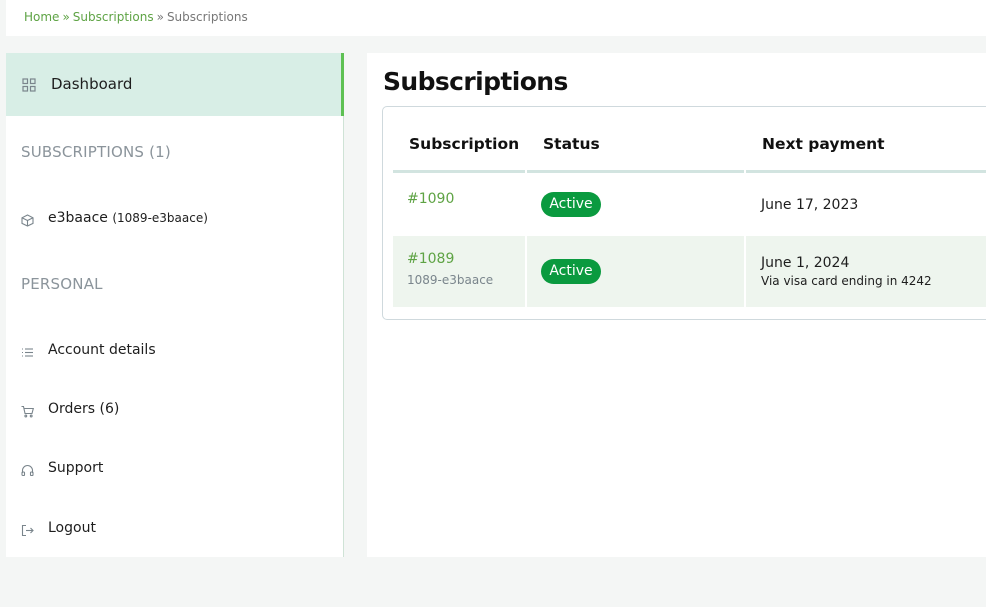 The width and height of the screenshot is (986, 607). I want to click on sidebar-item-label: Logout, so click(72, 528).